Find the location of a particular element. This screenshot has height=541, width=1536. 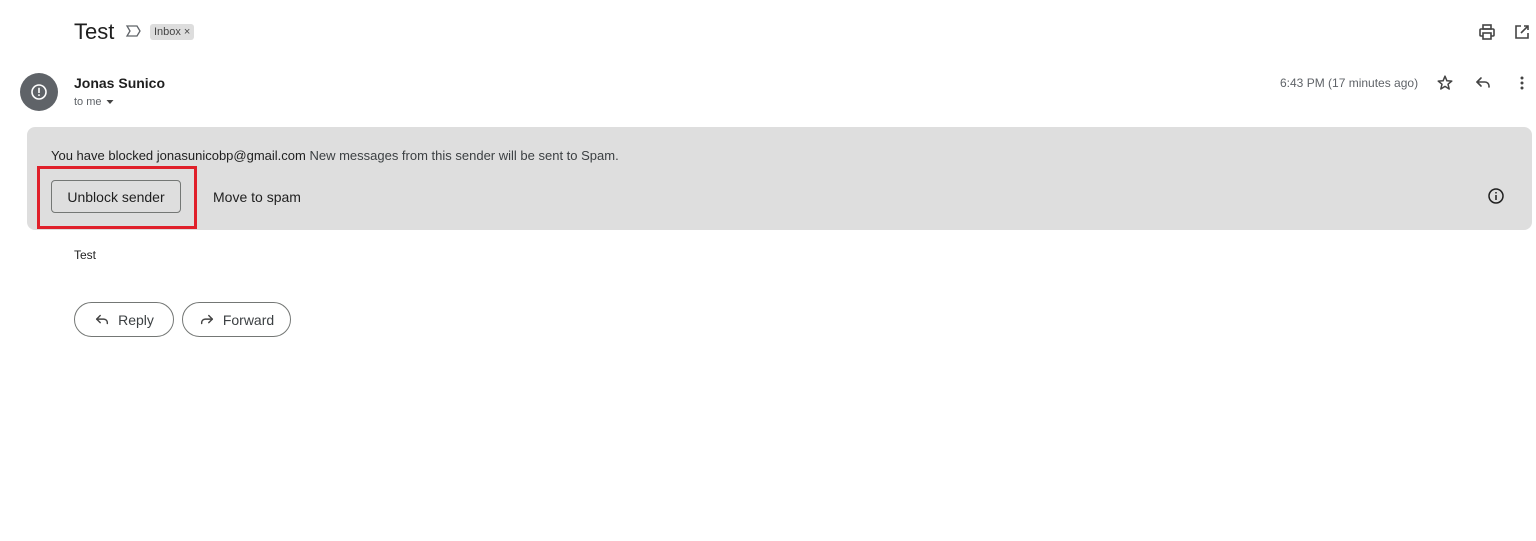

important-marker-icon is located at coordinates (133, 31).